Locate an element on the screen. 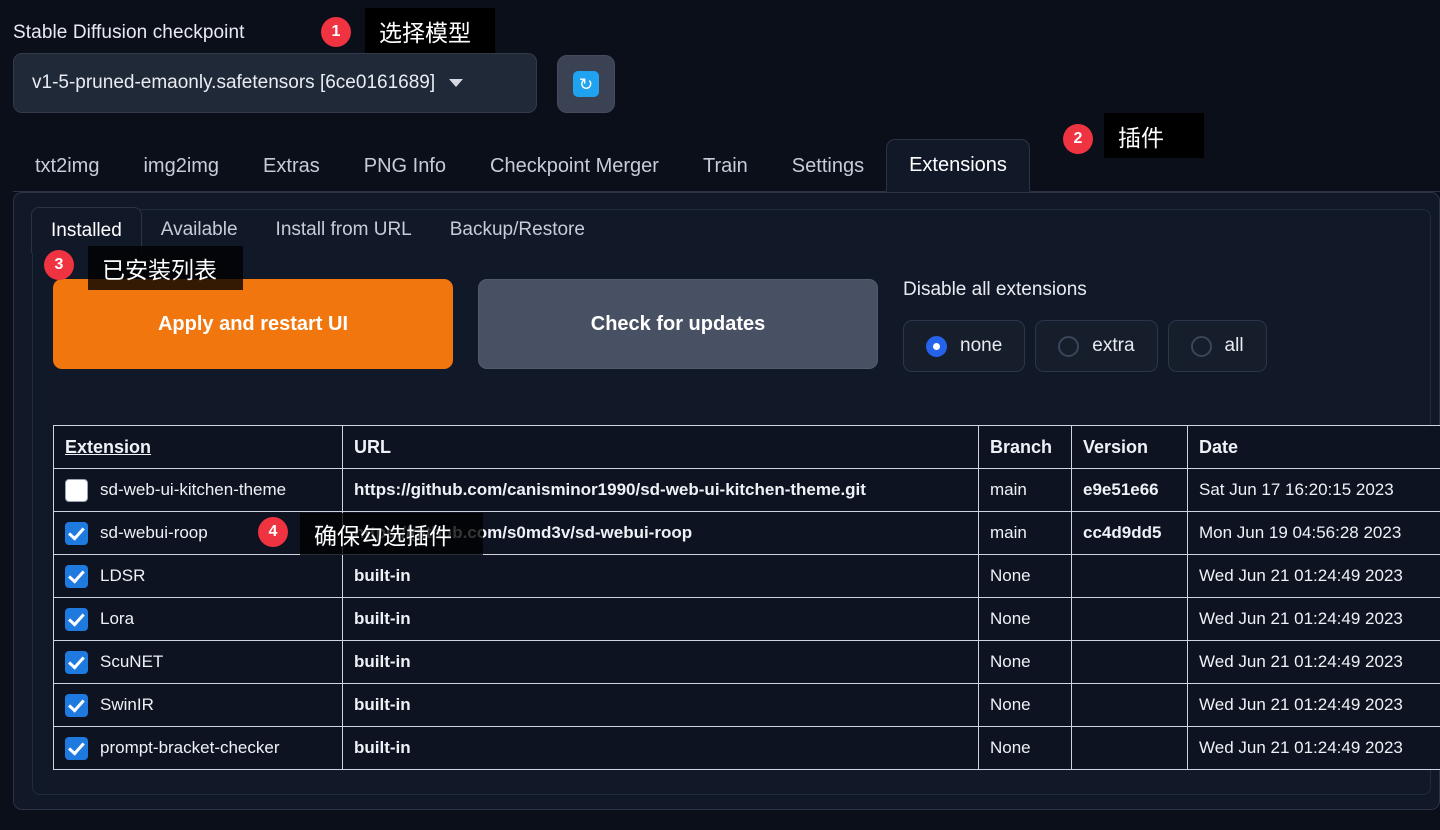 This screenshot has width=1440, height=830. disable-all-extensions-radio-group: none extra all is located at coordinates (1085, 346).